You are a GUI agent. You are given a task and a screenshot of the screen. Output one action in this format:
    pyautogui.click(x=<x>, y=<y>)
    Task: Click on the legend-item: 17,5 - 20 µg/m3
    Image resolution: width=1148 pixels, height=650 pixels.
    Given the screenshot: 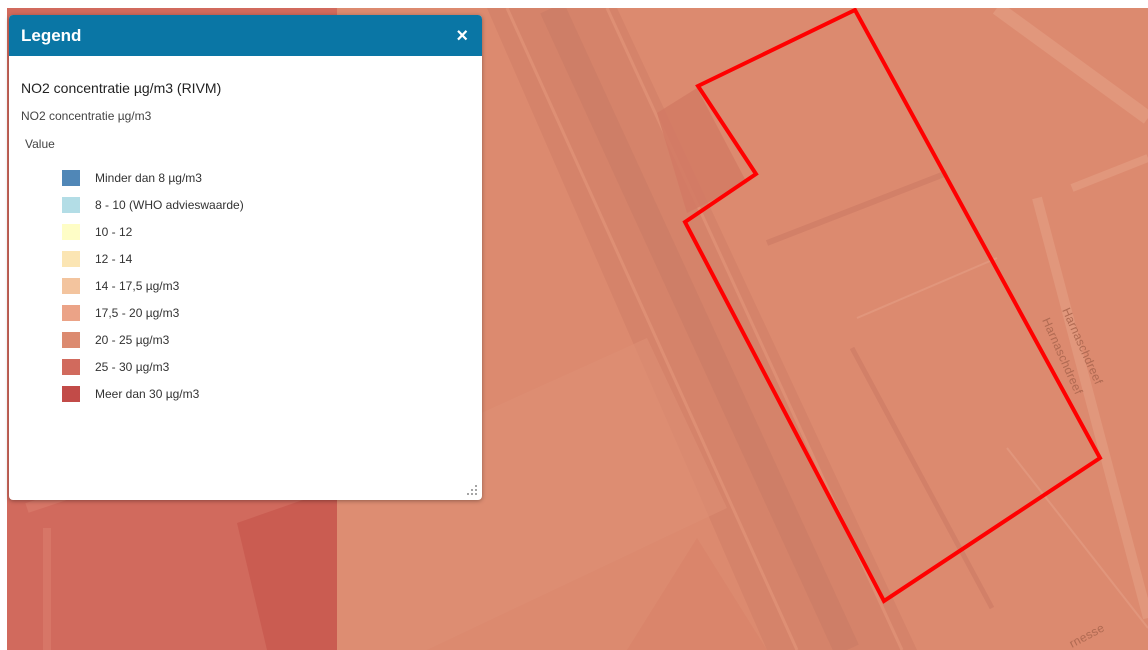 What is the action you would take?
    pyautogui.click(x=266, y=312)
    